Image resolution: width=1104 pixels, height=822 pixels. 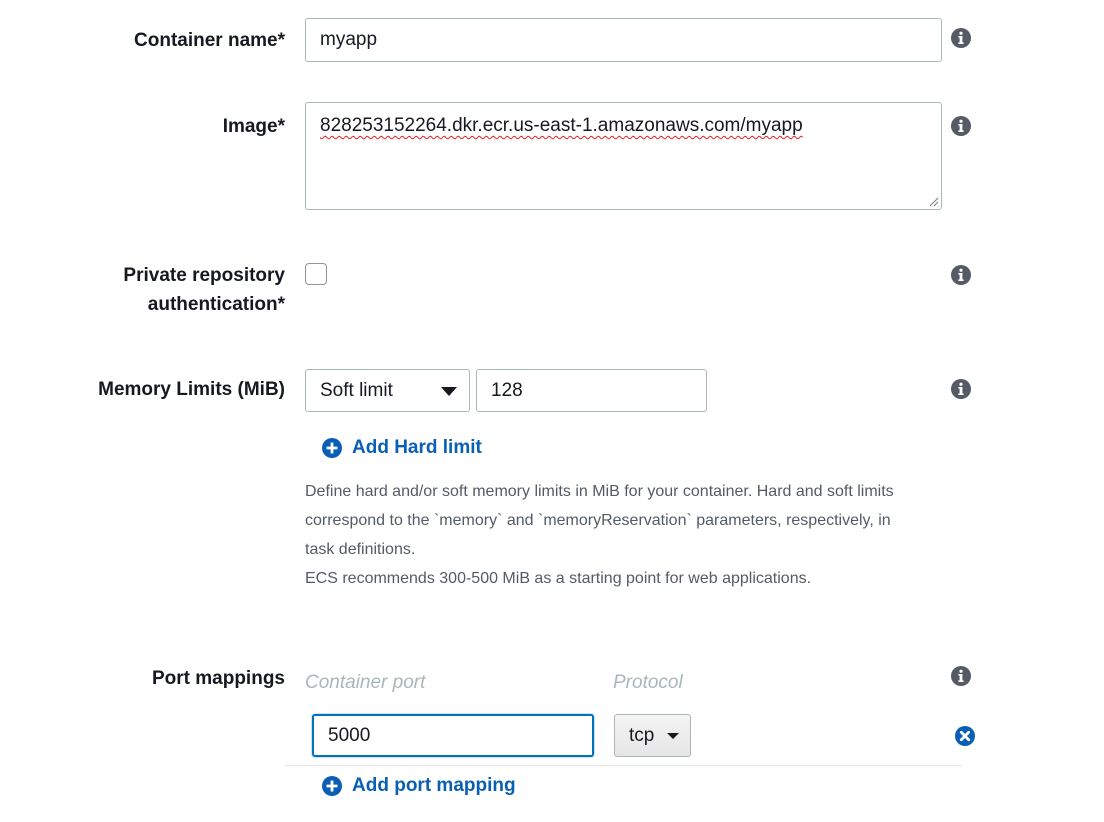 What do you see at coordinates (623, 765) in the screenshot?
I see `port-row-divider` at bounding box center [623, 765].